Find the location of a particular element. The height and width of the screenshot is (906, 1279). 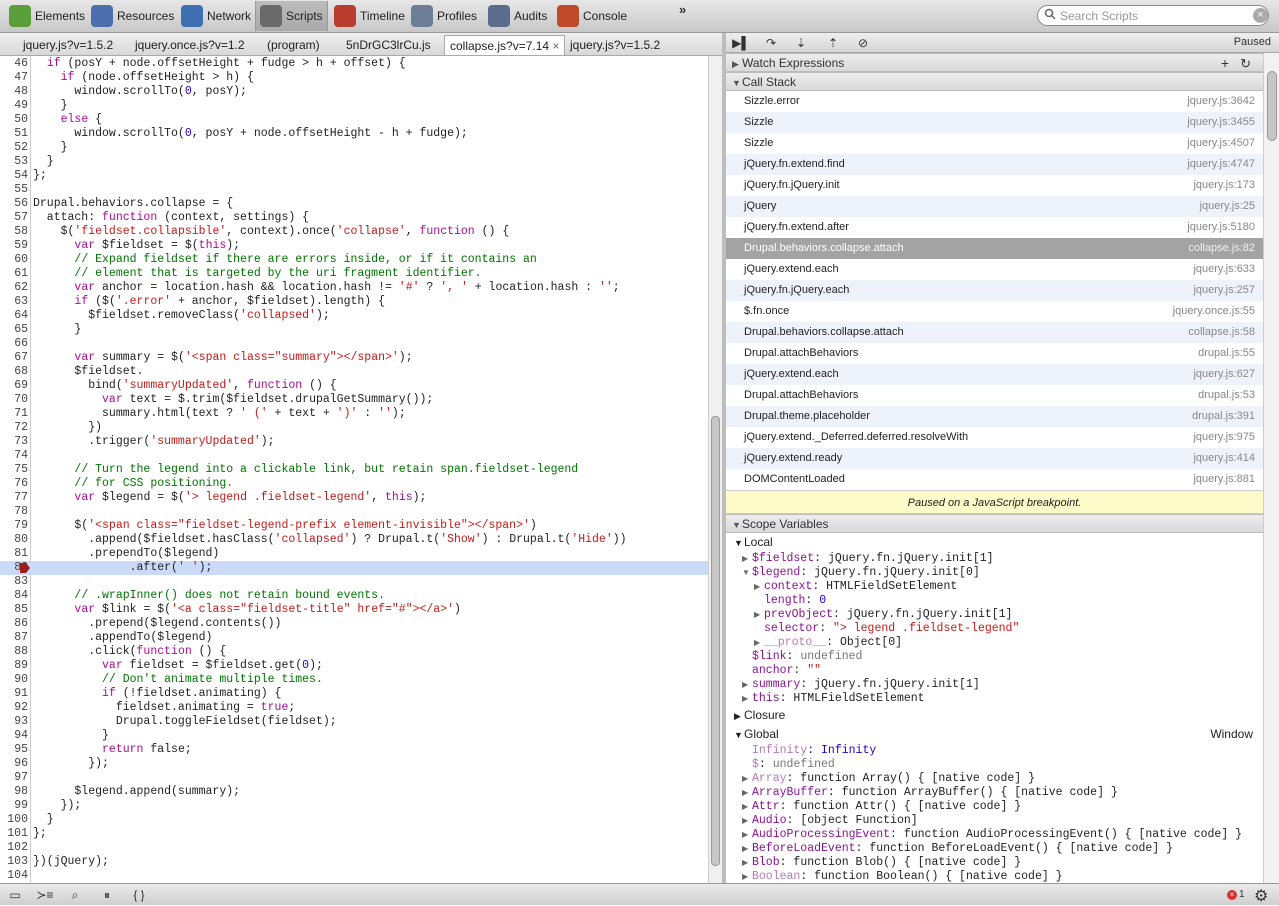

code-line: 95 return false; is located at coordinates (354, 750).